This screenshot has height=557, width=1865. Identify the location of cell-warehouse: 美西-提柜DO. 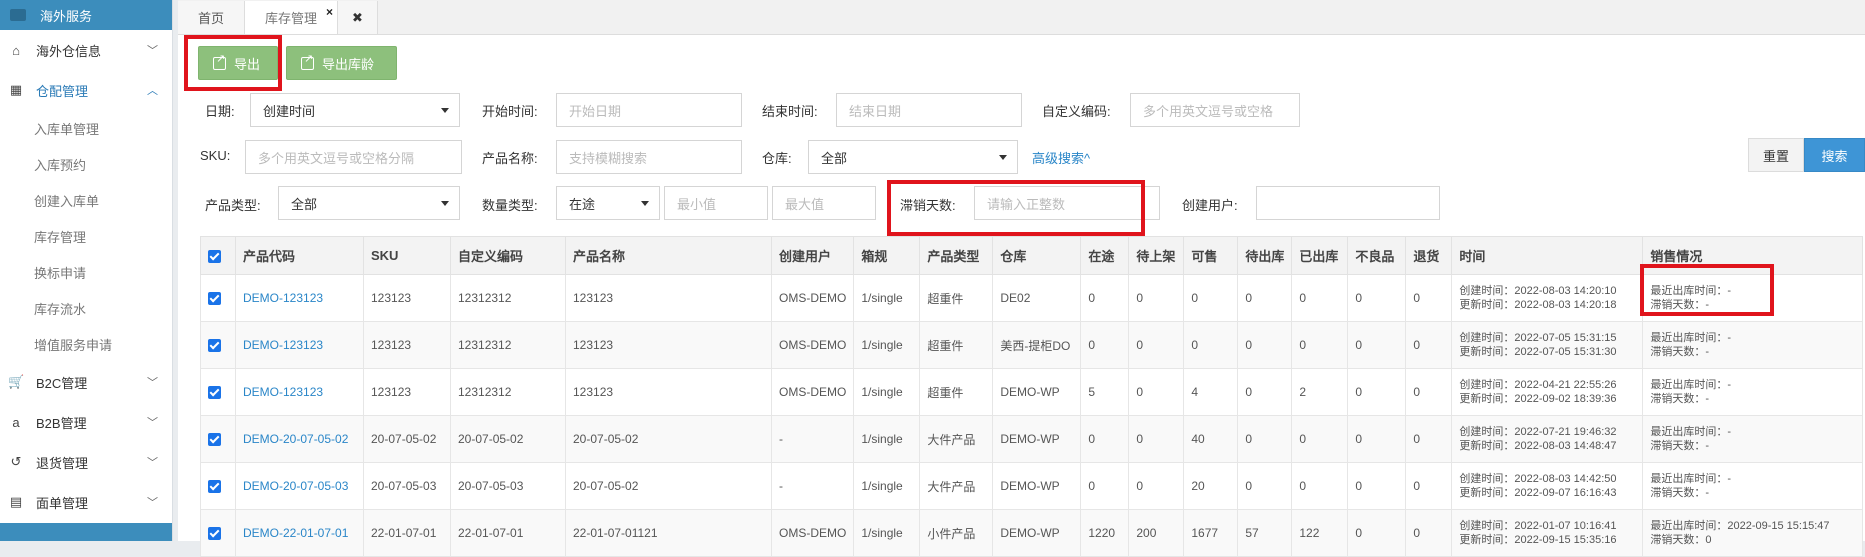
(1037, 345).